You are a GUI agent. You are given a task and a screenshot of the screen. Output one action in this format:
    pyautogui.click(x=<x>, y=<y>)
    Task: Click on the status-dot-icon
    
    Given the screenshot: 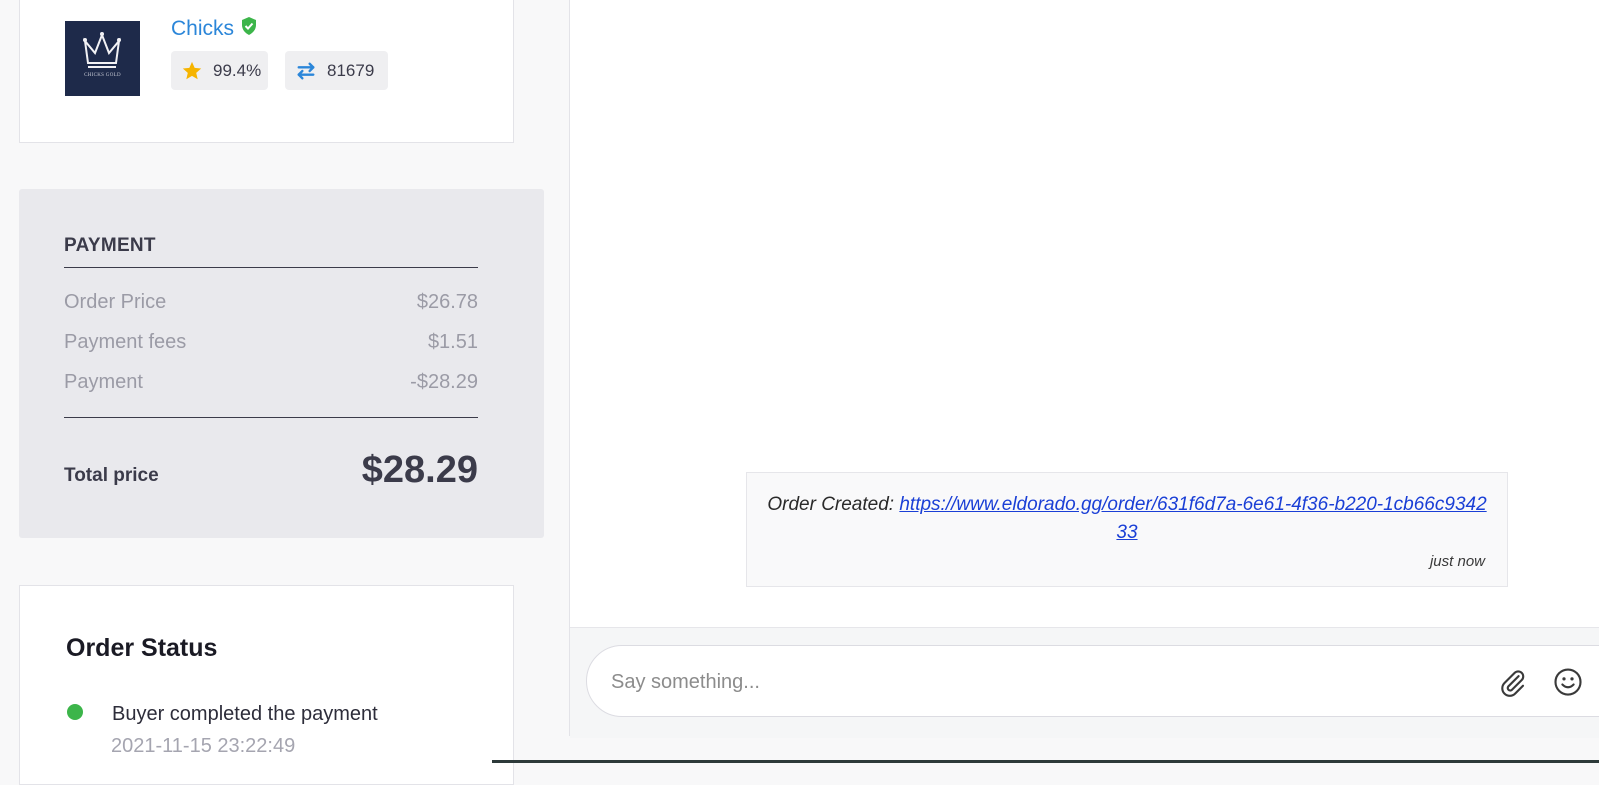 What is the action you would take?
    pyautogui.click(x=75, y=712)
    